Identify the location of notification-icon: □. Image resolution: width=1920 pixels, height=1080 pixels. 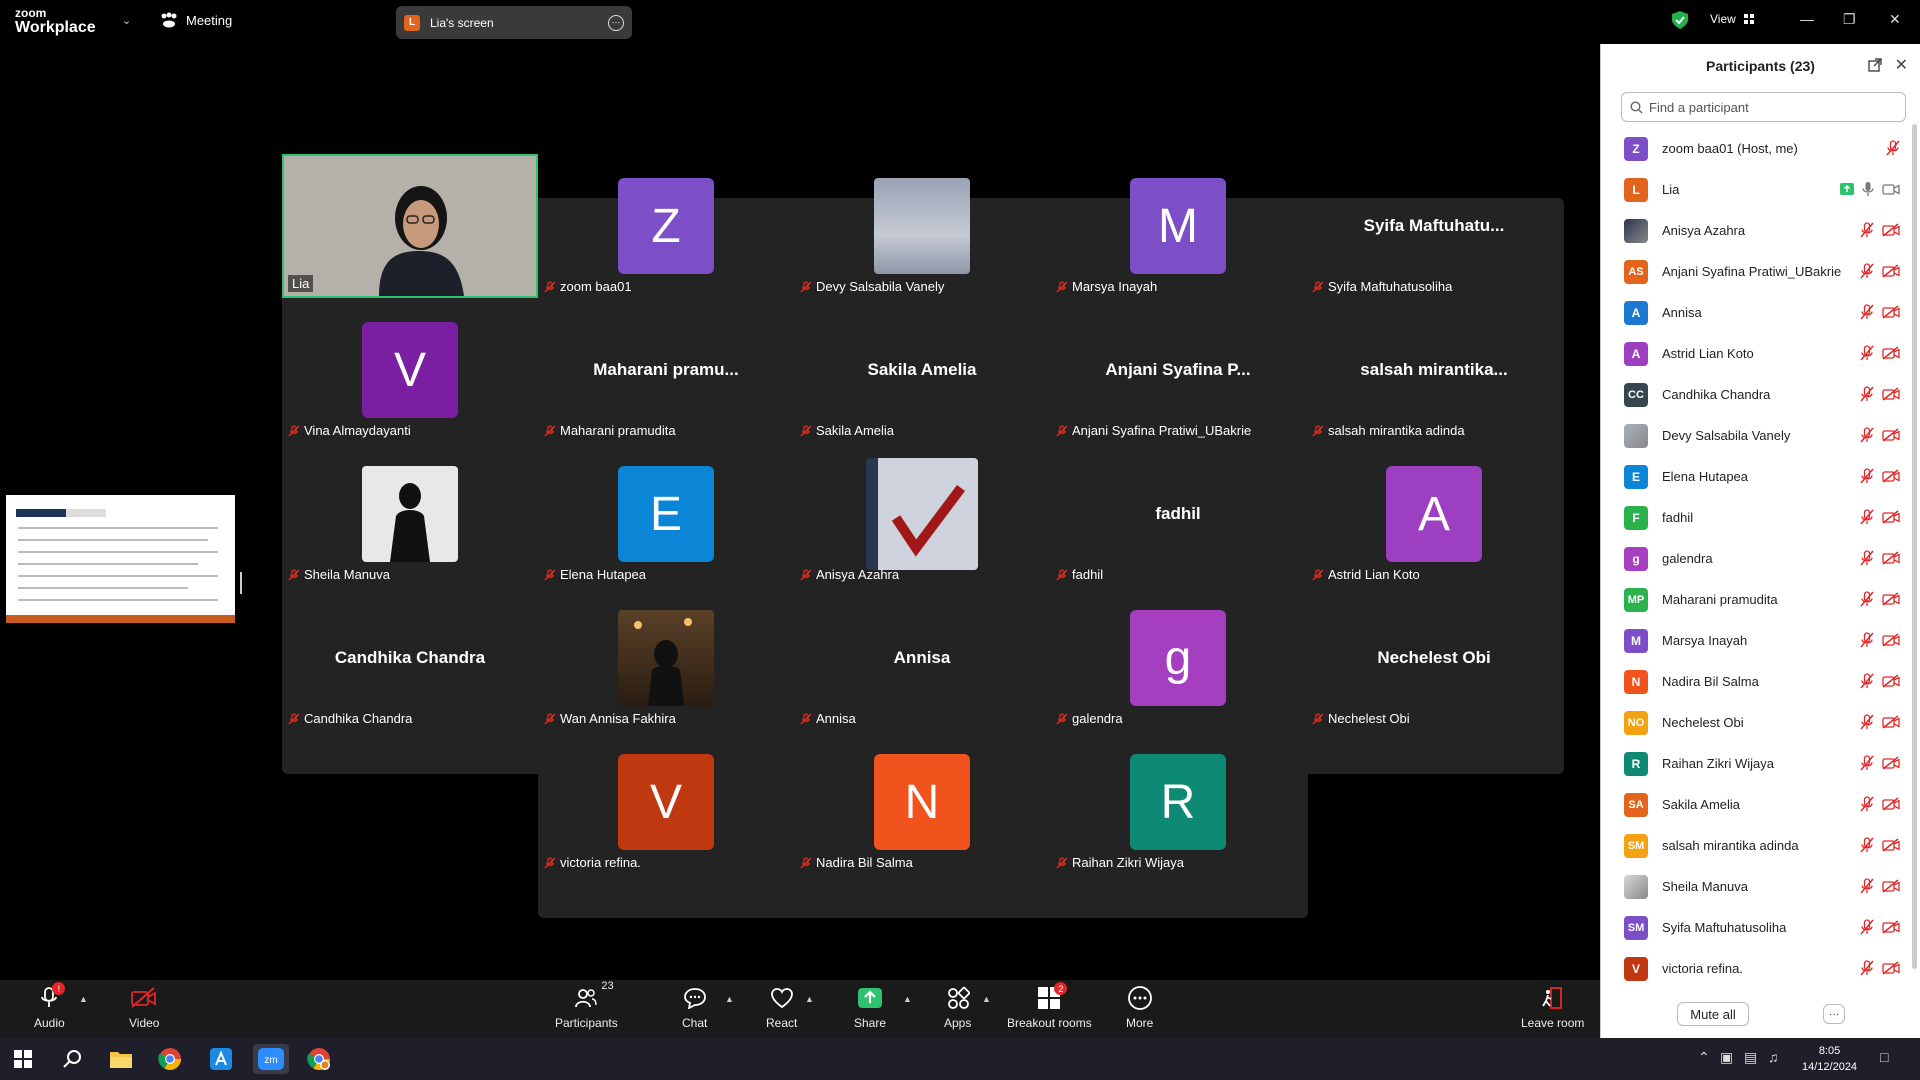
(1884, 1057).